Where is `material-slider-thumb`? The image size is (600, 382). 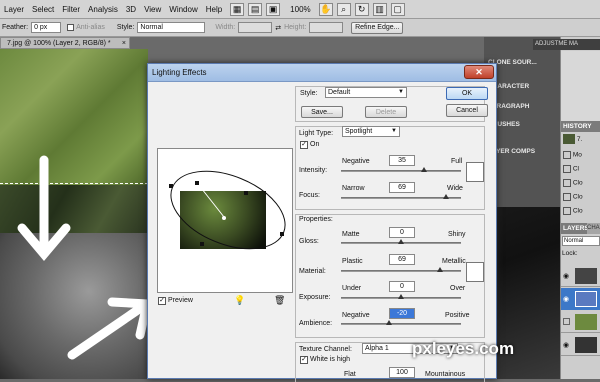
material-slider-thumb is located at coordinates (440, 269).